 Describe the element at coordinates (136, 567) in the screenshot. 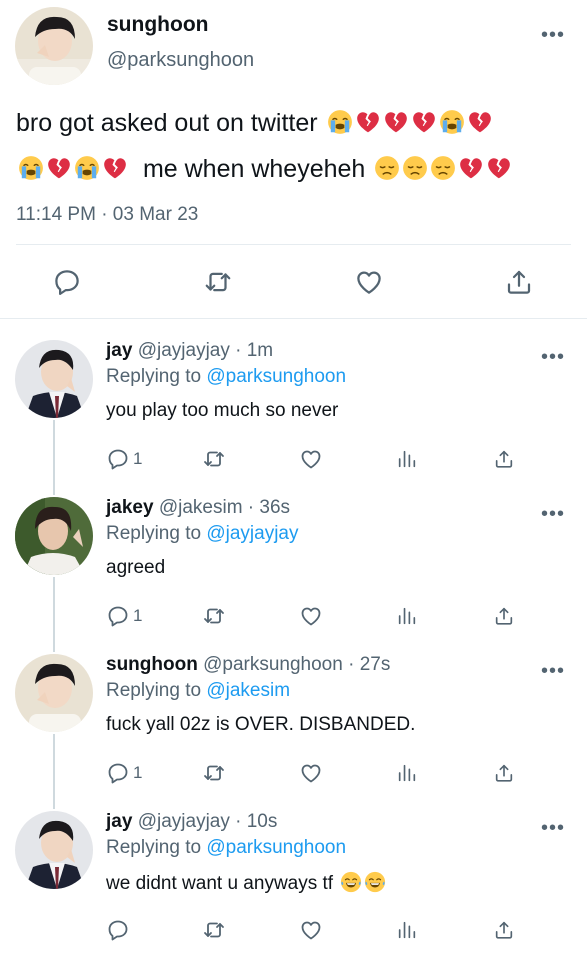

I see `reply-text: agreed` at that location.